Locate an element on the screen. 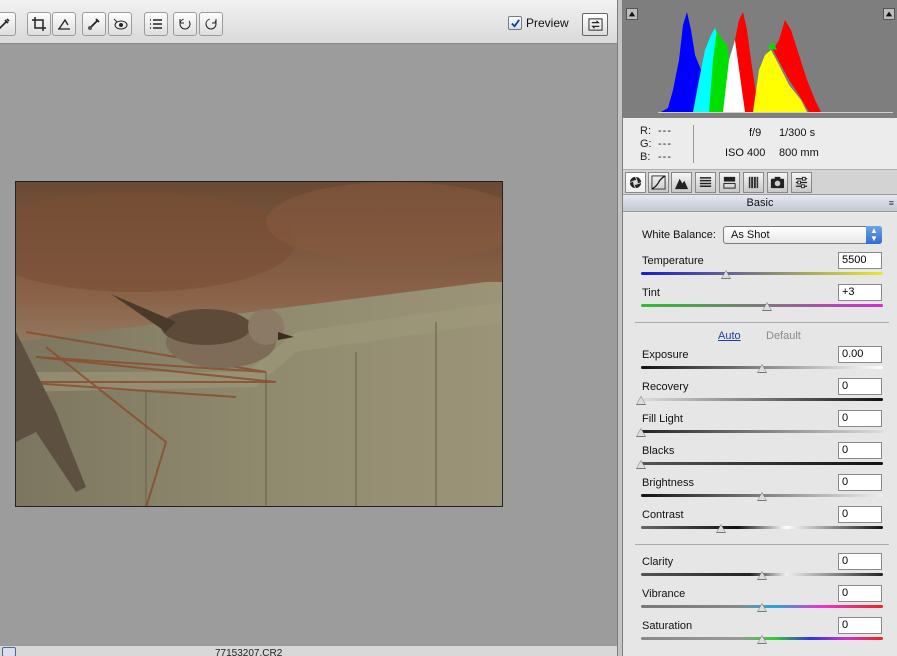 This screenshot has width=897, height=656. blacks-slider-thumb is located at coordinates (641, 464).